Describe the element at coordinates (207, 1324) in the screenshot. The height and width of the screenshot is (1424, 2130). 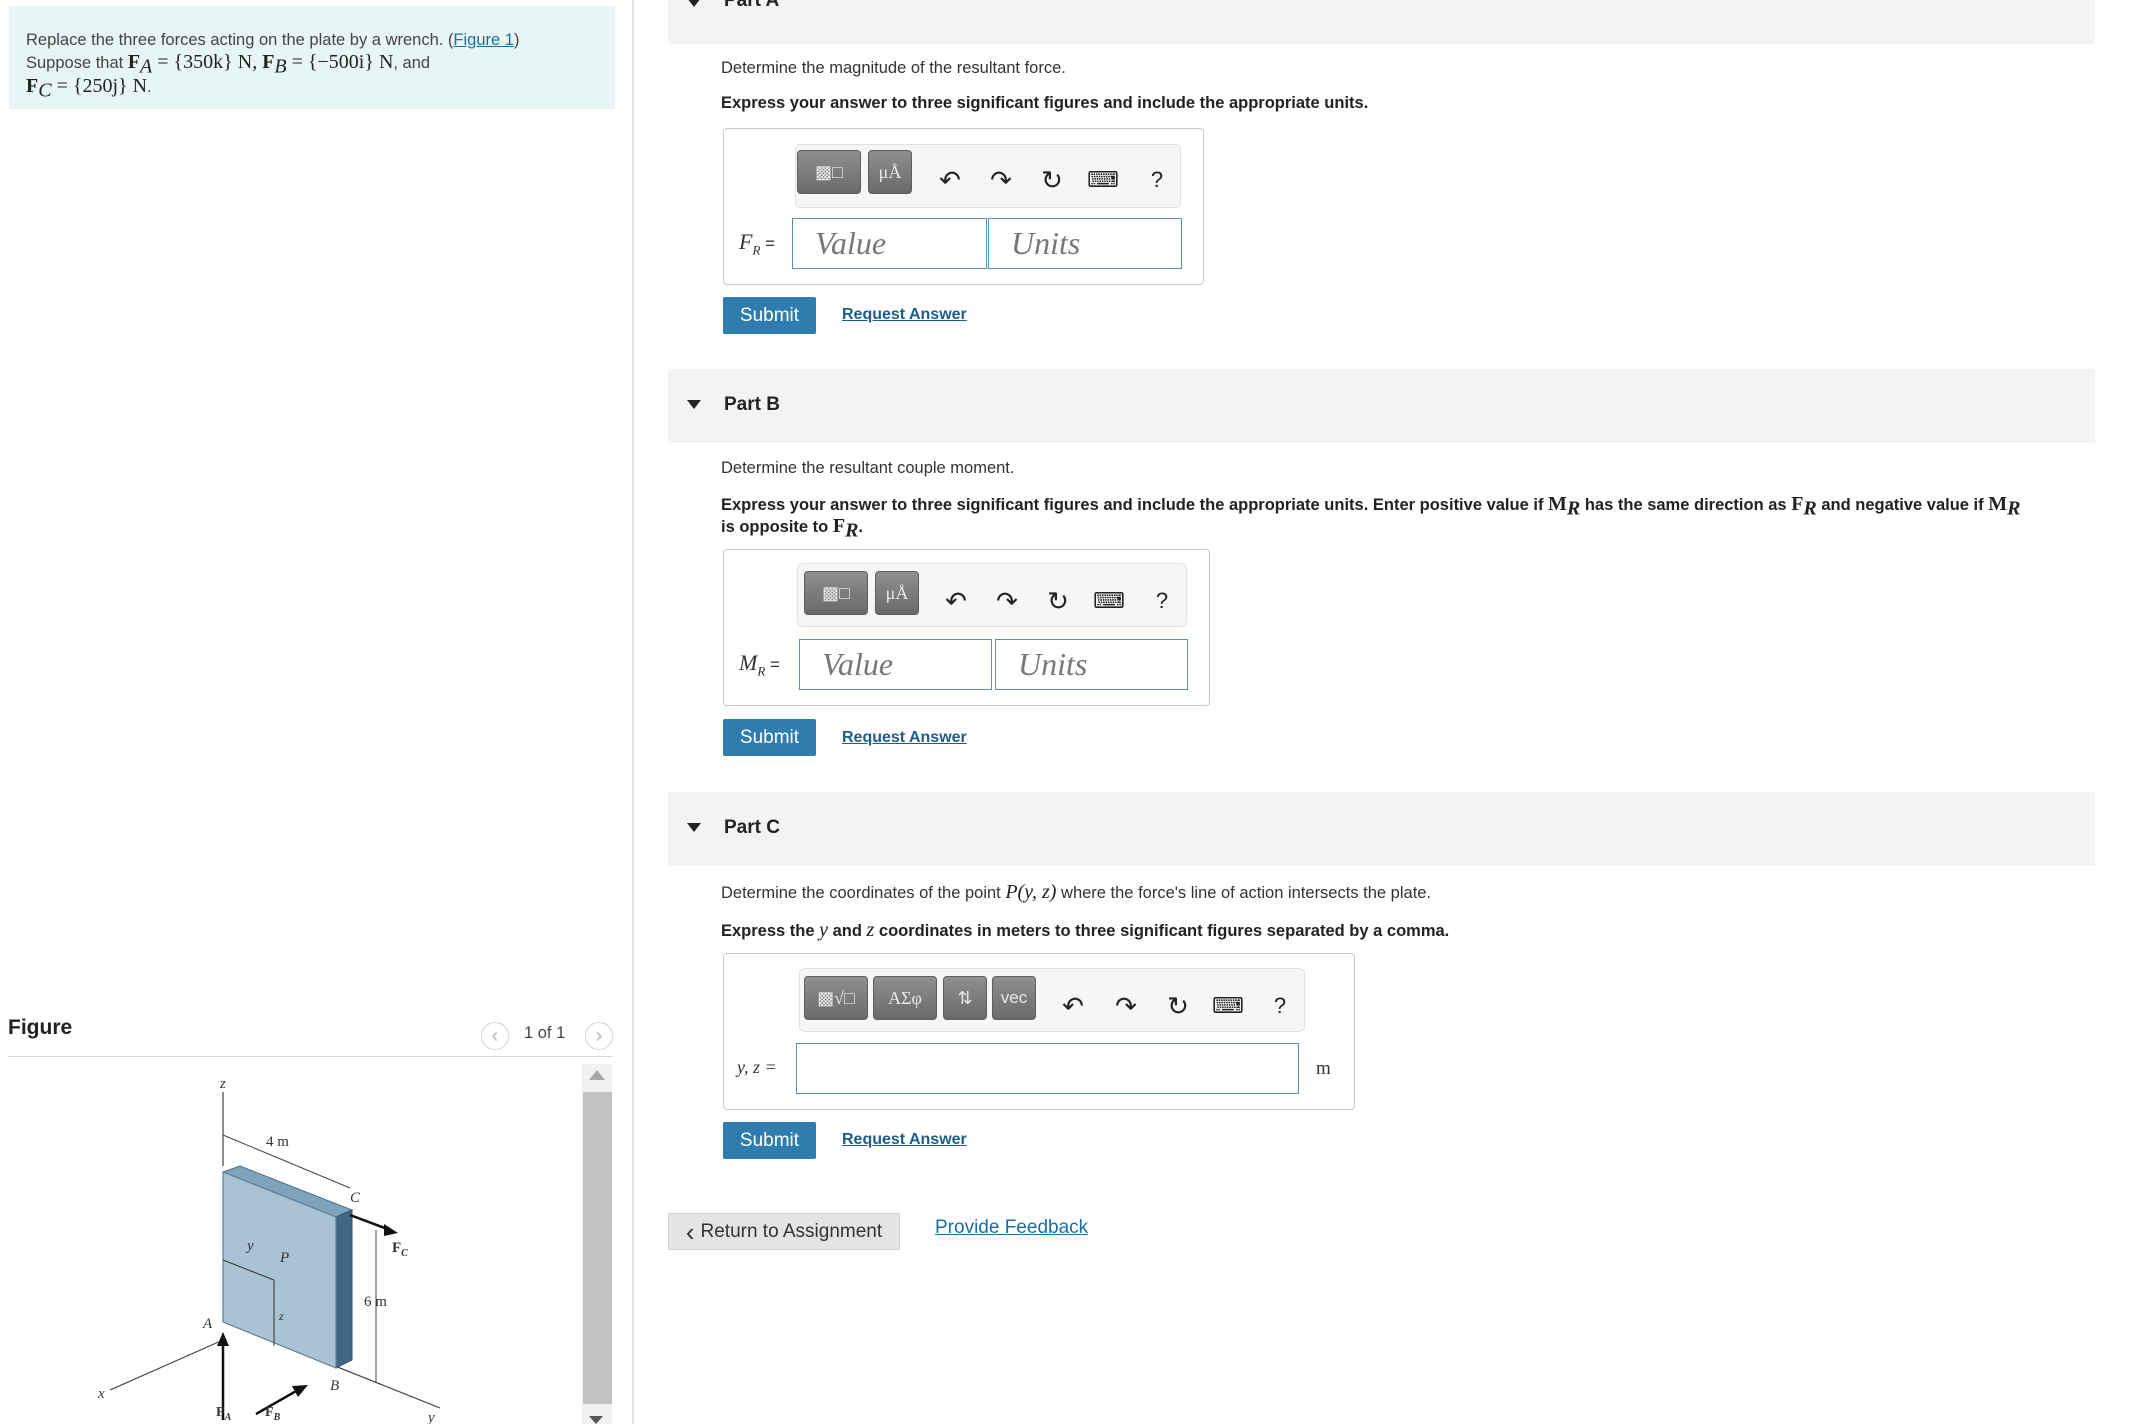
I see `label-a: A` at that location.